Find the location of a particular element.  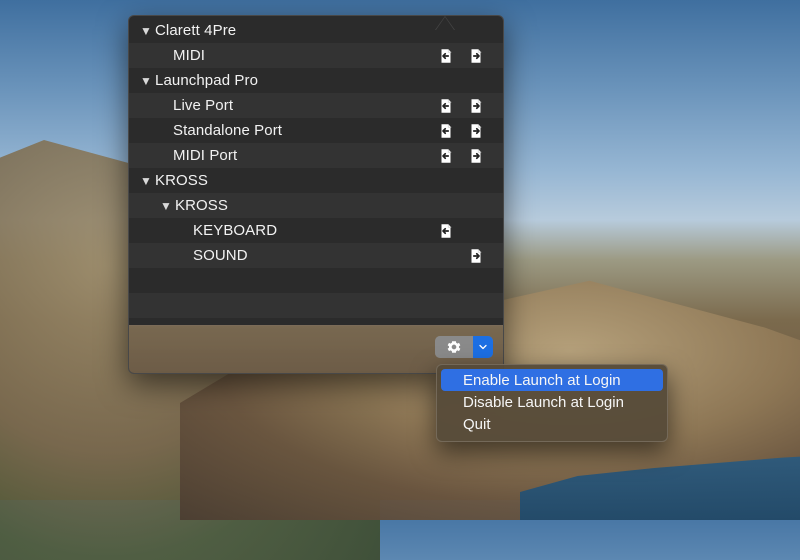

port-name: MIDI Port is located at coordinates (205, 155).